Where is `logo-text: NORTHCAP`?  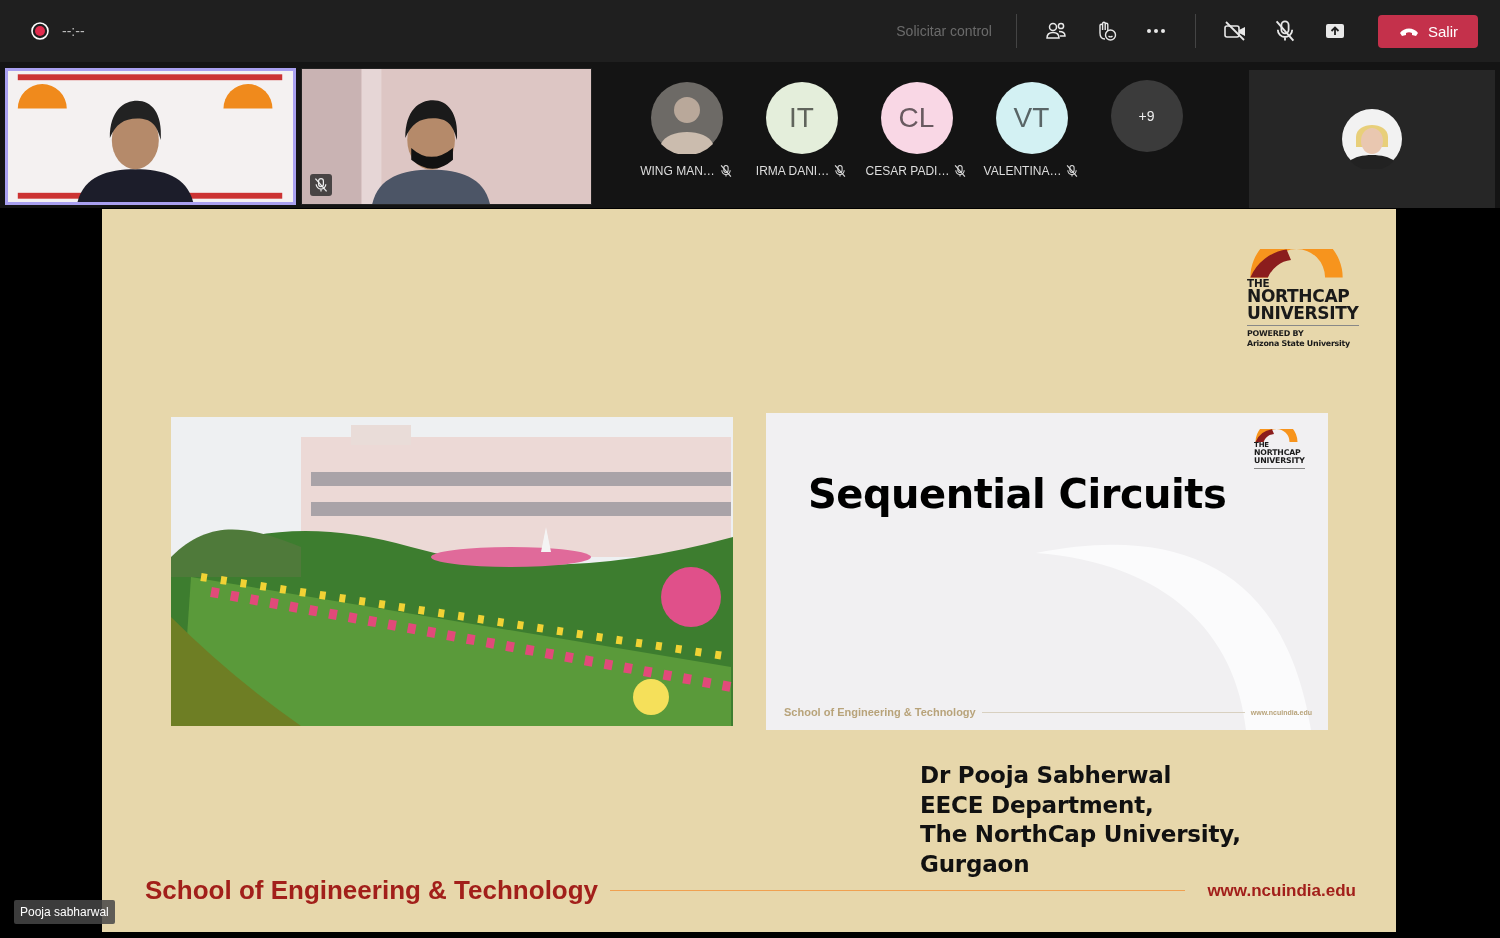 logo-text: NORTHCAP is located at coordinates (1298, 297).